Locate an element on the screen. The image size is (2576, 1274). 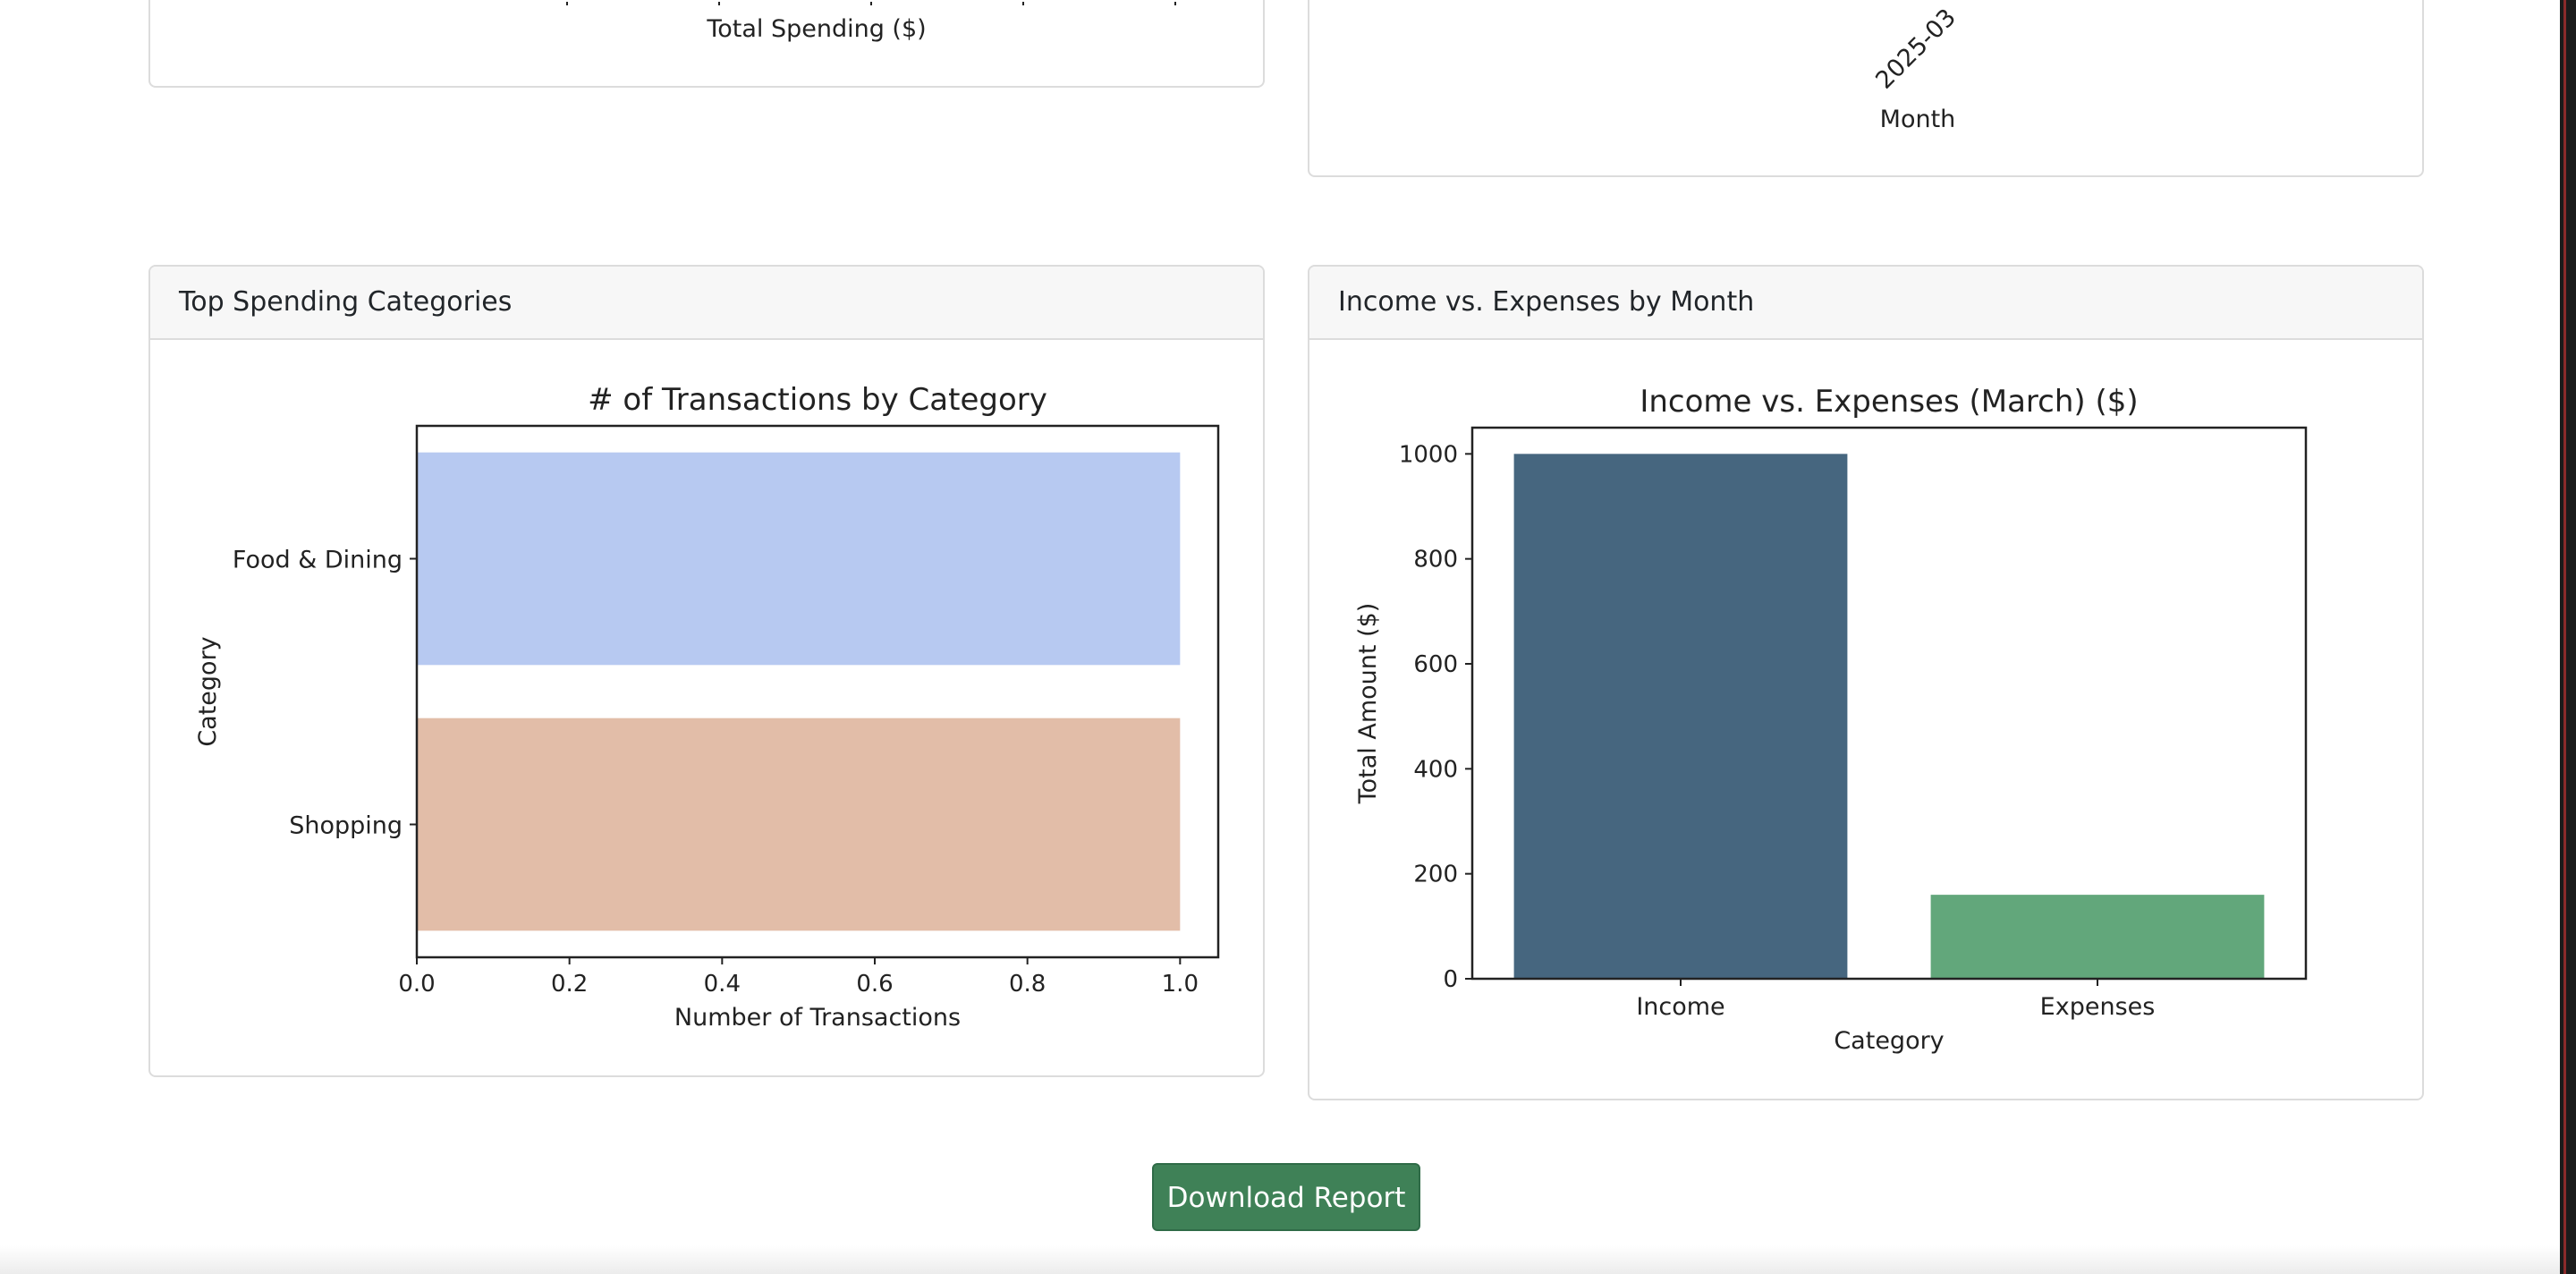
y-tick-label: 600 is located at coordinates (1435, 664).